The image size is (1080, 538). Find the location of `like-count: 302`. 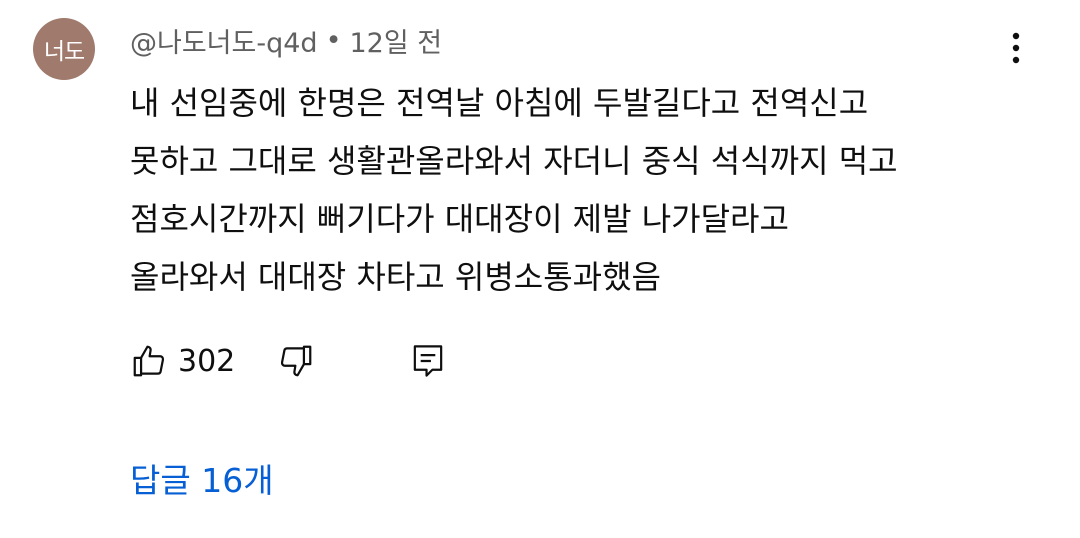

like-count: 302 is located at coordinates (207, 361).